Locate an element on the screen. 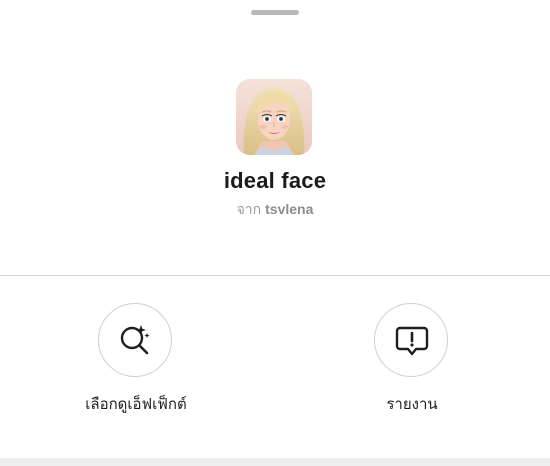  report-label: รายงาน is located at coordinates (412, 404).